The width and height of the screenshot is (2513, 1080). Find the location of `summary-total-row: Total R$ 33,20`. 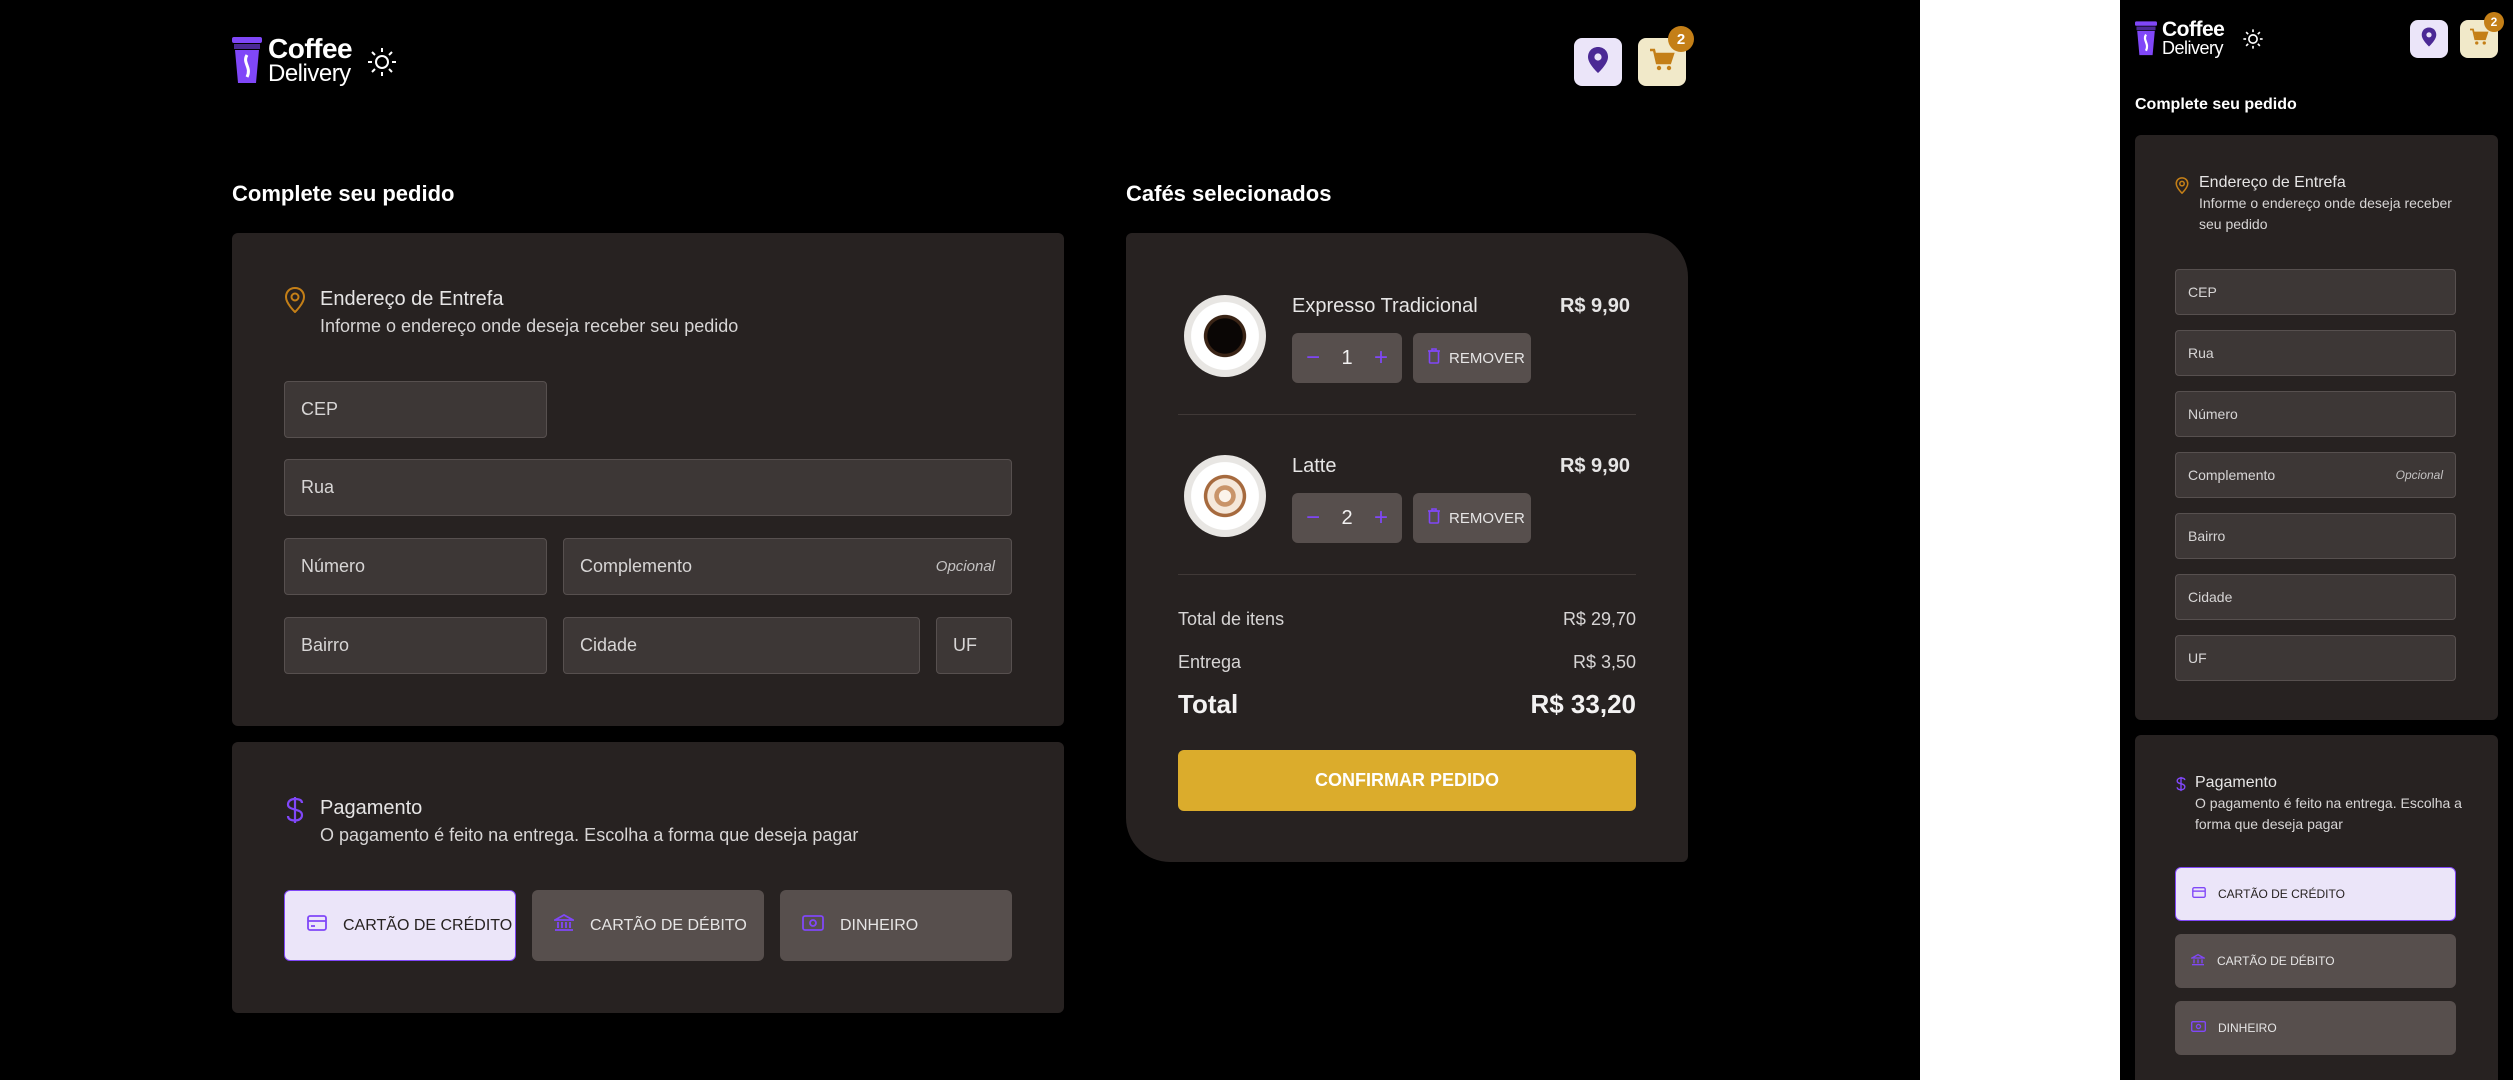

summary-total-row: Total R$ 33,20 is located at coordinates (1407, 704).